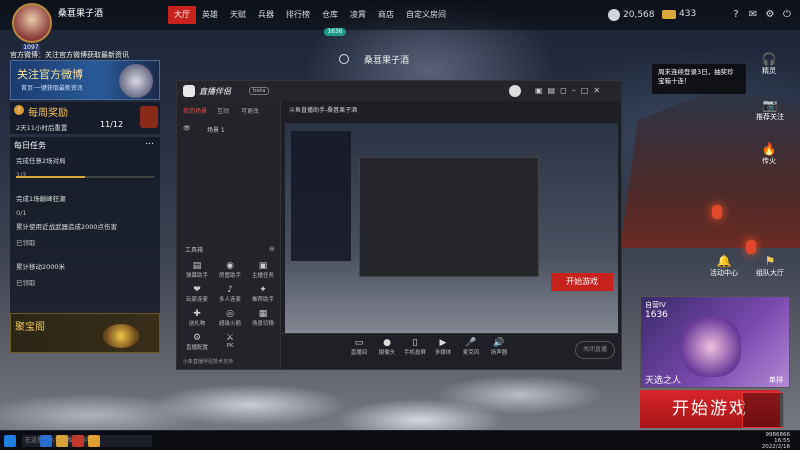 The image size is (800, 450). I want to click on streamer-taskbar-icon, so click(94, 441).